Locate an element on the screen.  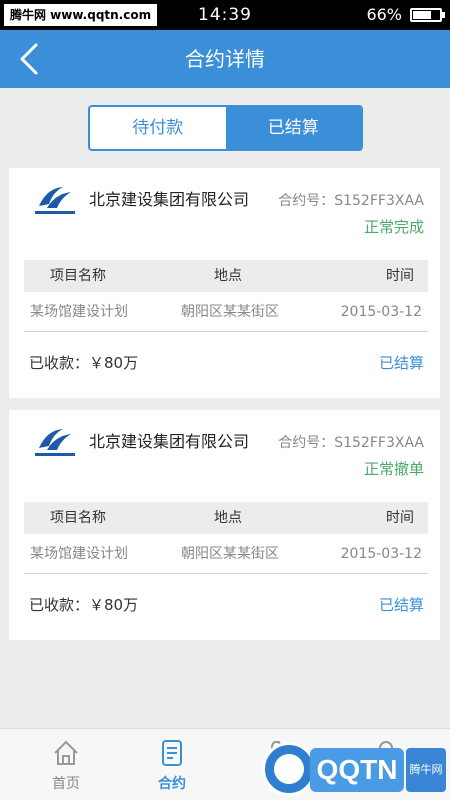
tab-home-label: 首页 is located at coordinates (66, 784).